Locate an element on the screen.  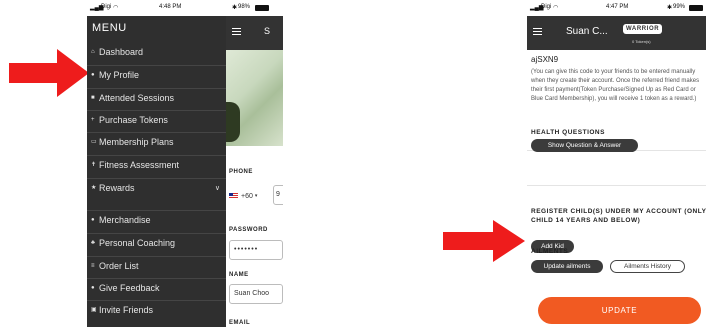
divider is located at coordinates (616, 185).